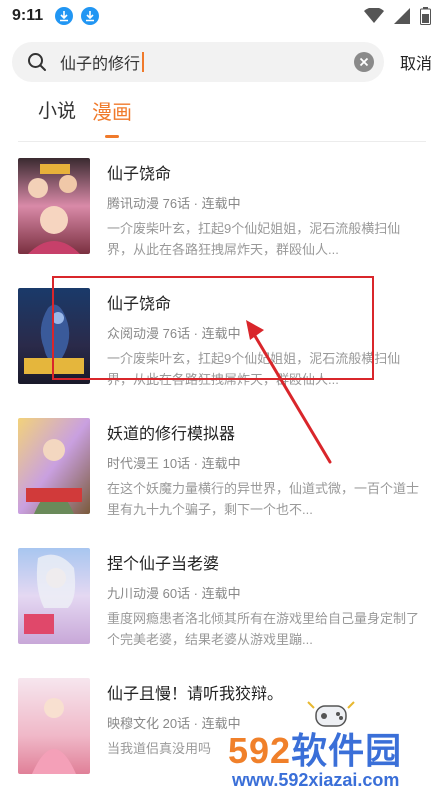 Image resolution: width=445 pixels, height=791 pixels. What do you see at coordinates (28, 15) in the screenshot?
I see `status-time: 9:11` at bounding box center [28, 15].